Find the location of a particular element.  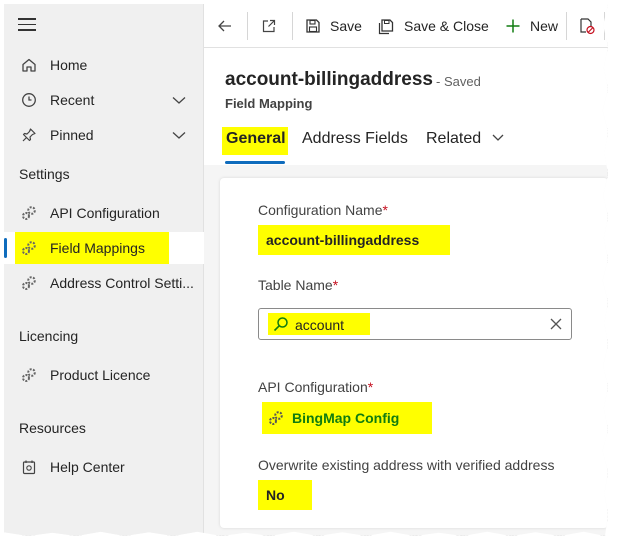

section-title-licencing: Licencing is located at coordinates (49, 336).